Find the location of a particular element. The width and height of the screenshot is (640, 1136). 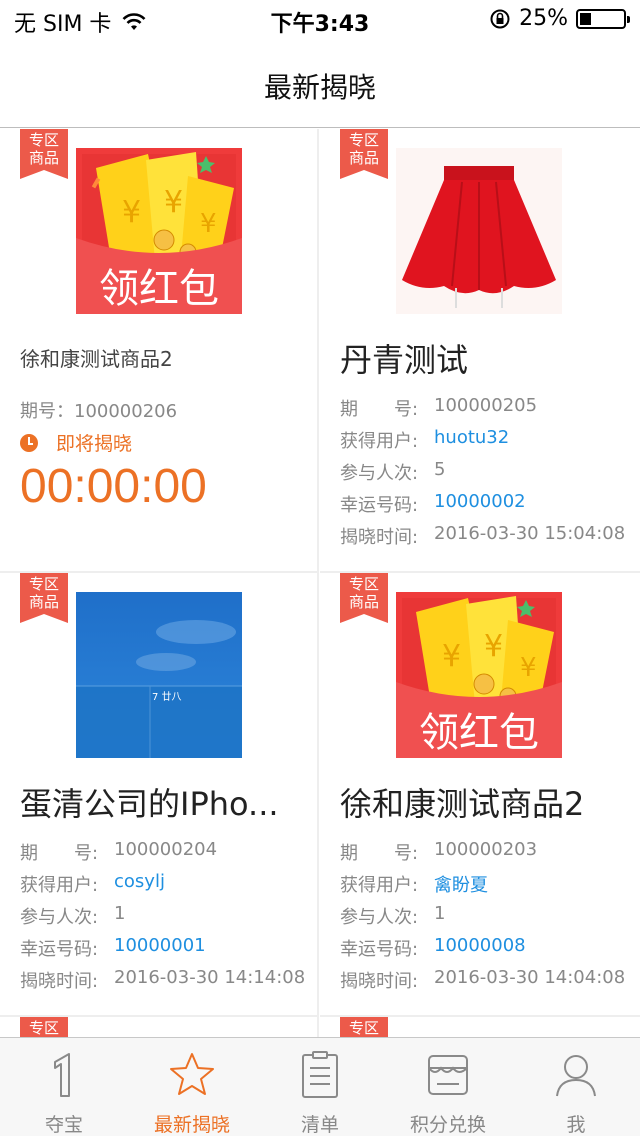

status-right: 25% is located at coordinates (559, 18).